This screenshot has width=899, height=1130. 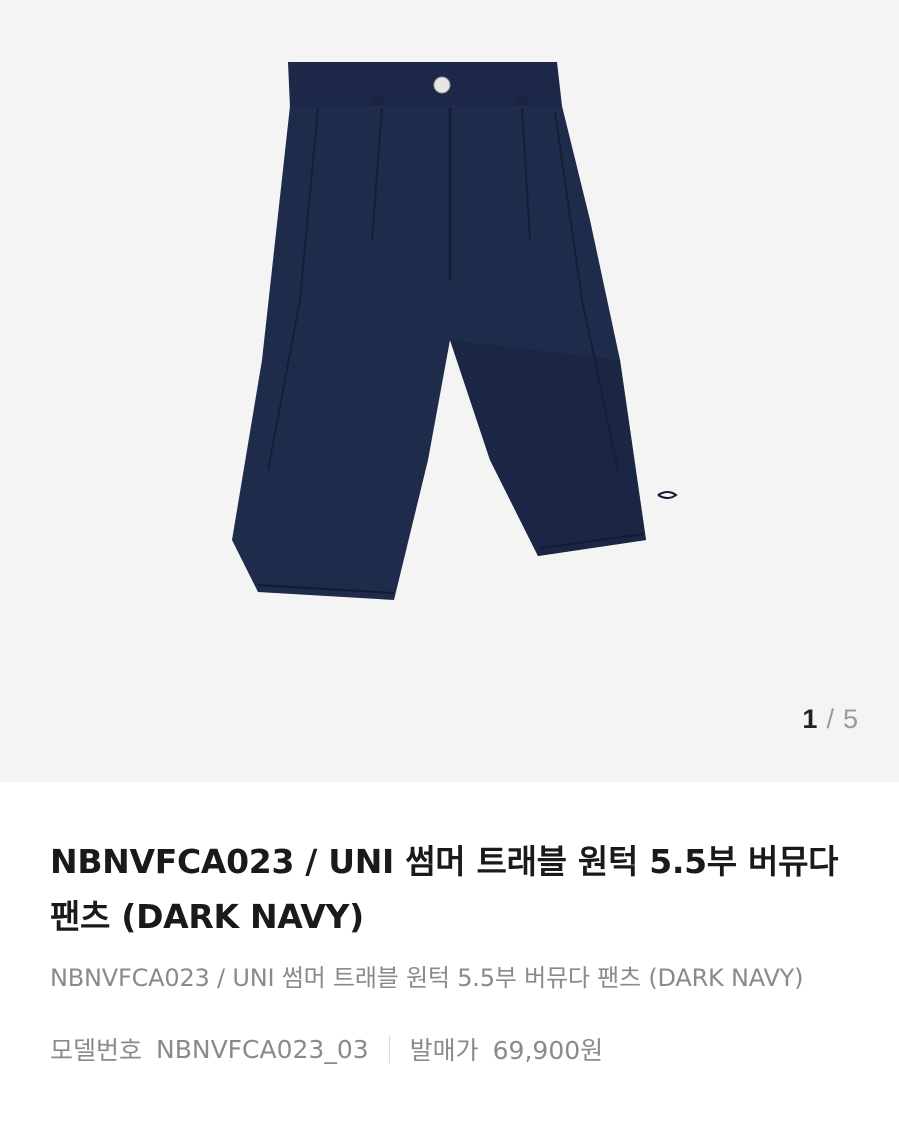 I want to click on meta-divider, so click(x=389, y=1049).